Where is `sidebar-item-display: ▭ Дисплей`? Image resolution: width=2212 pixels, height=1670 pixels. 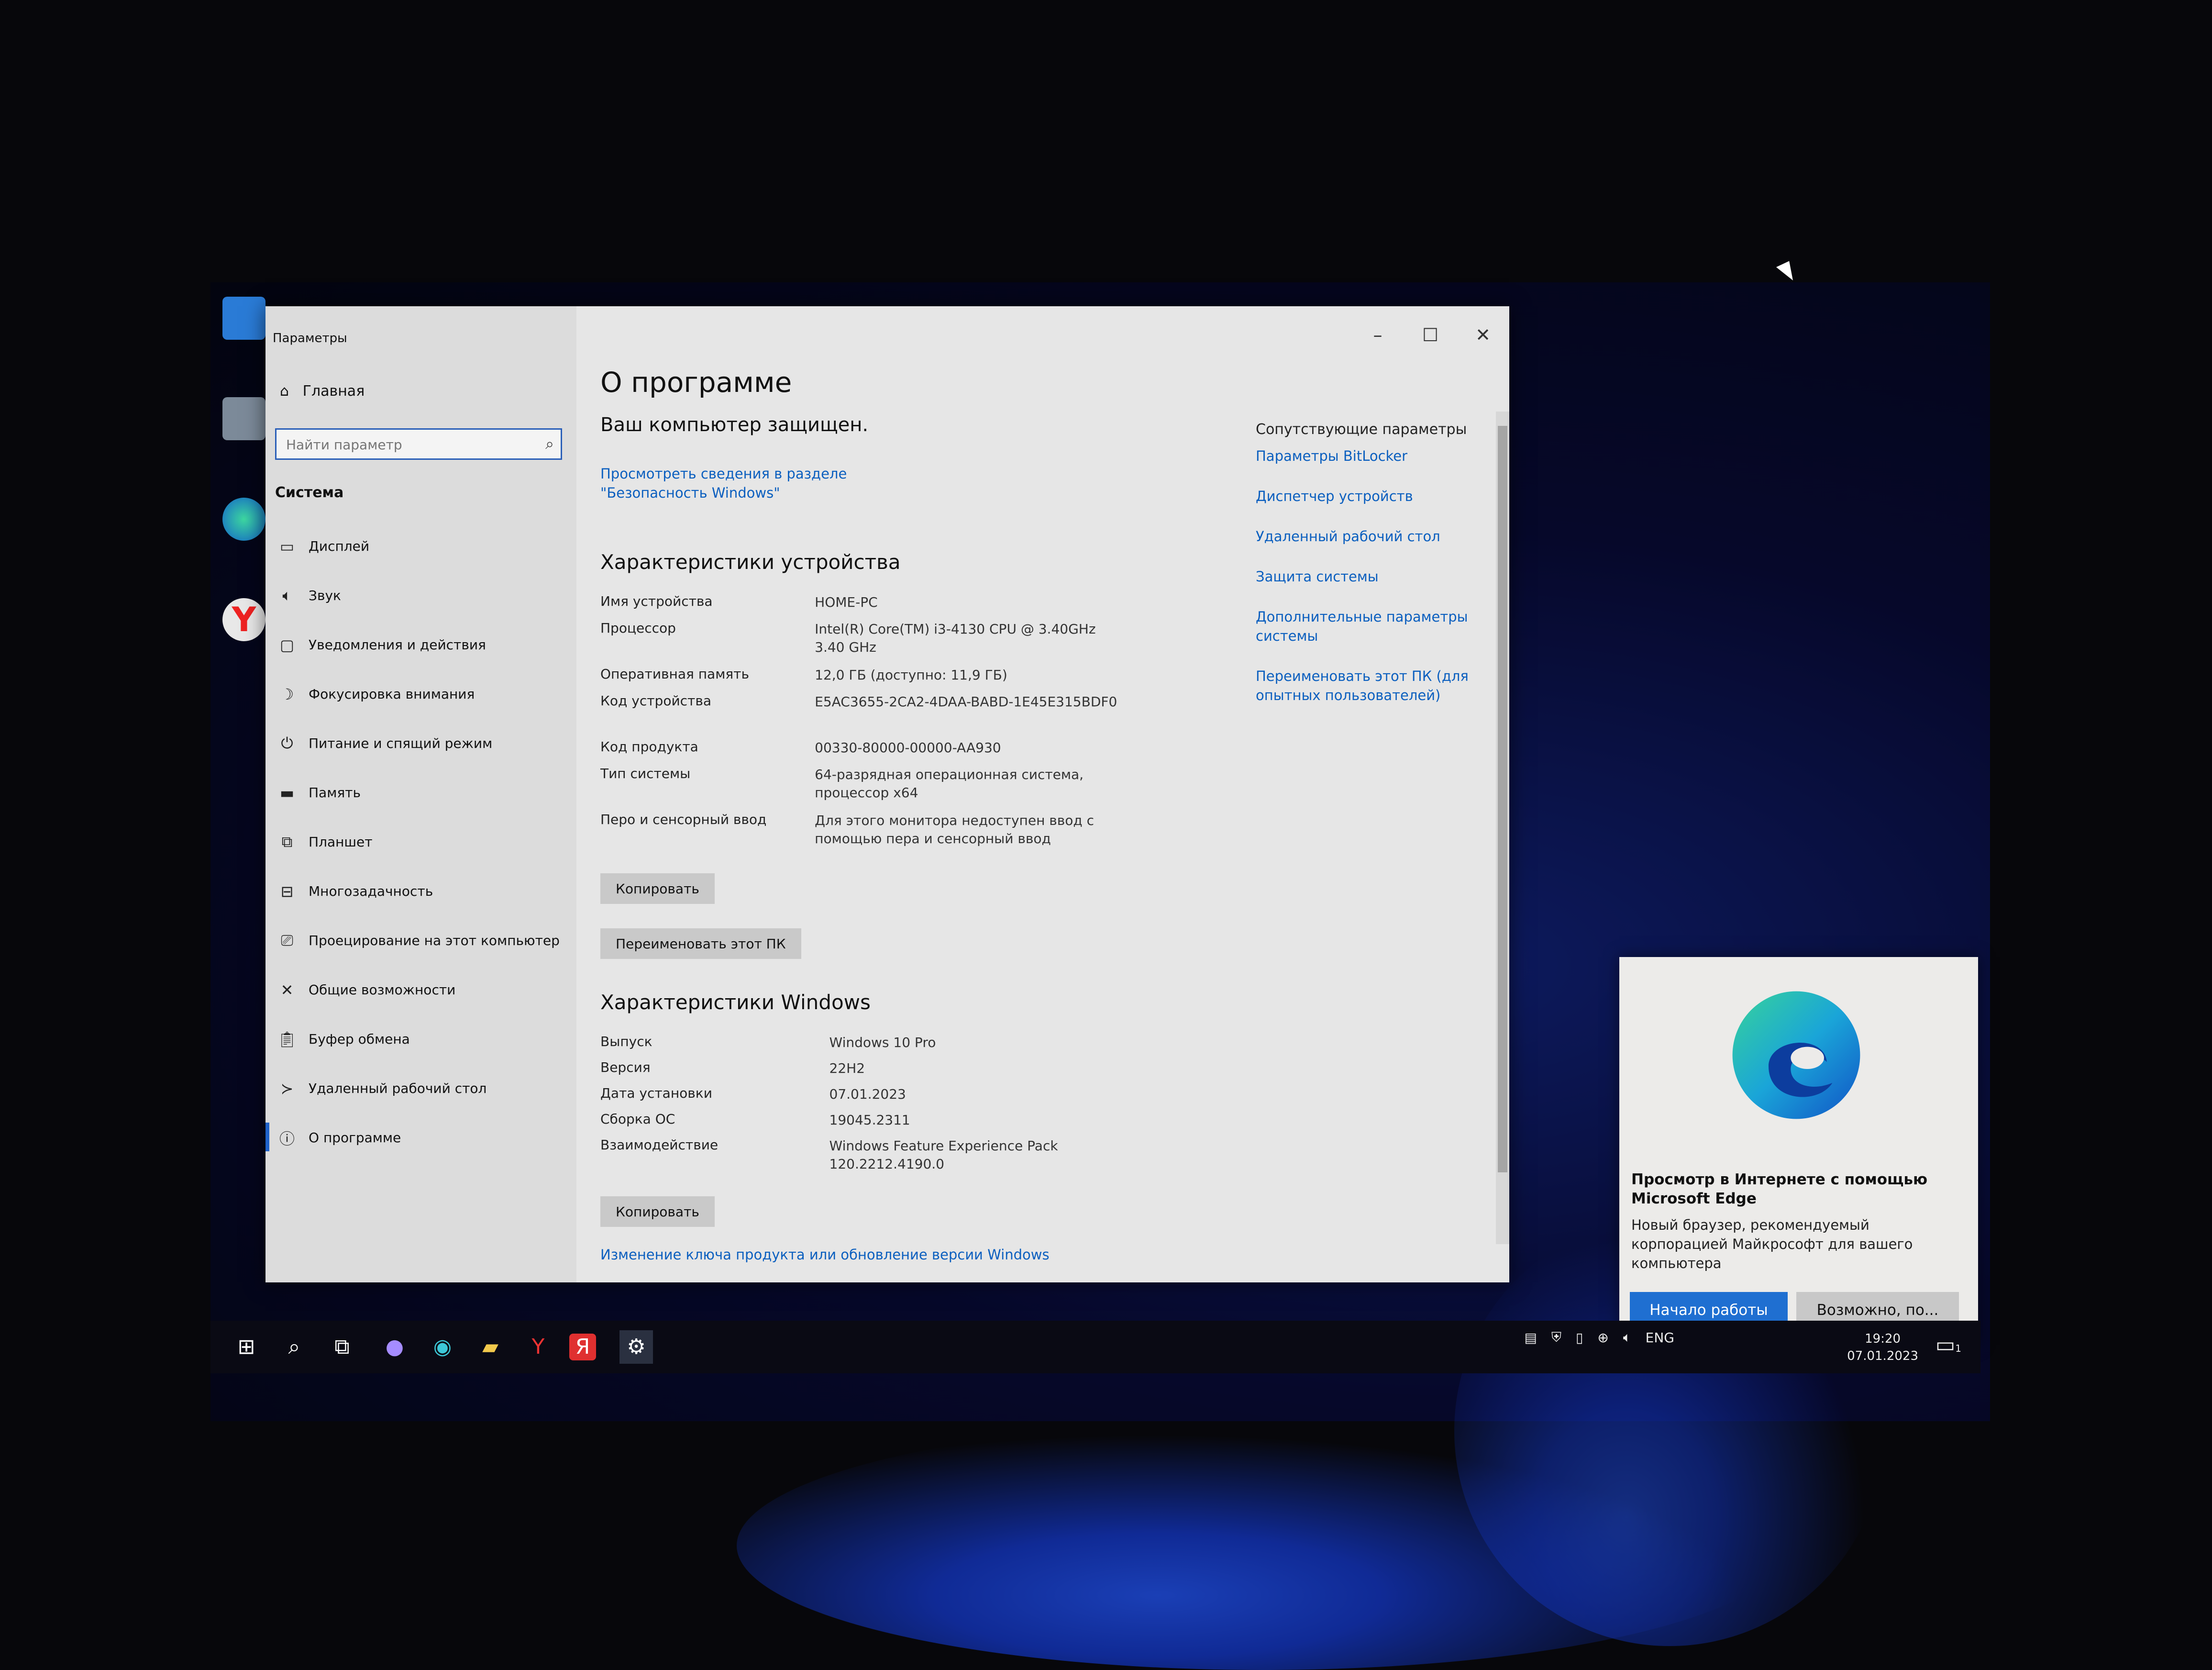 sidebar-item-display: ▭ Дисплей is located at coordinates (420, 546).